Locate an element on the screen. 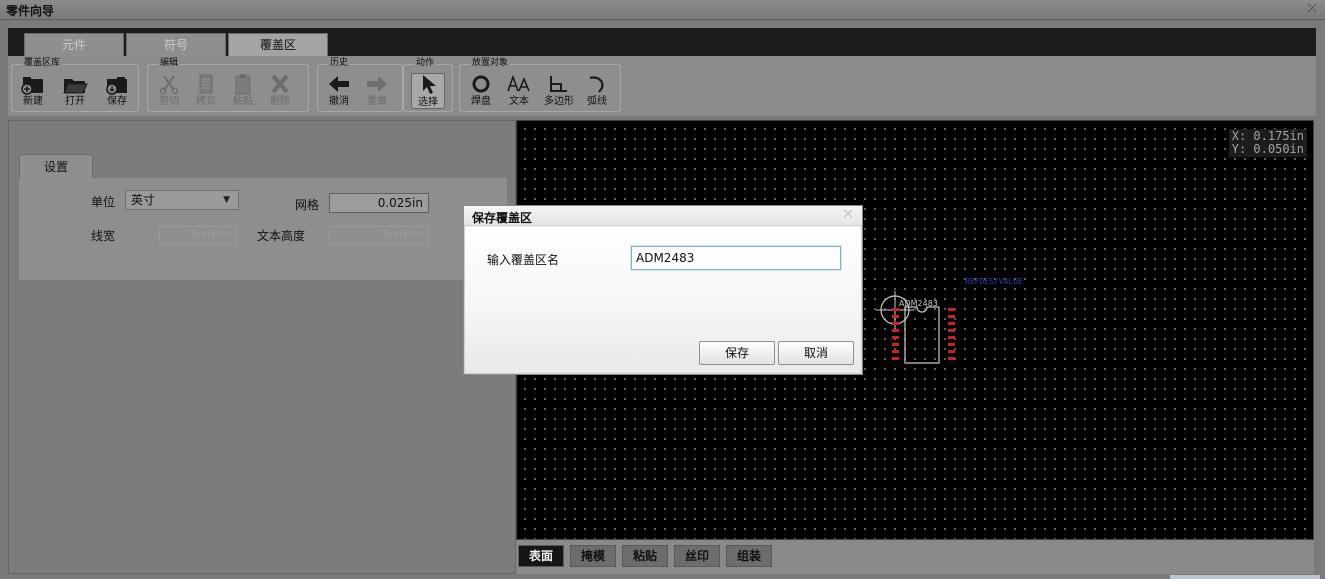  scissors-icon is located at coordinates (169, 85).